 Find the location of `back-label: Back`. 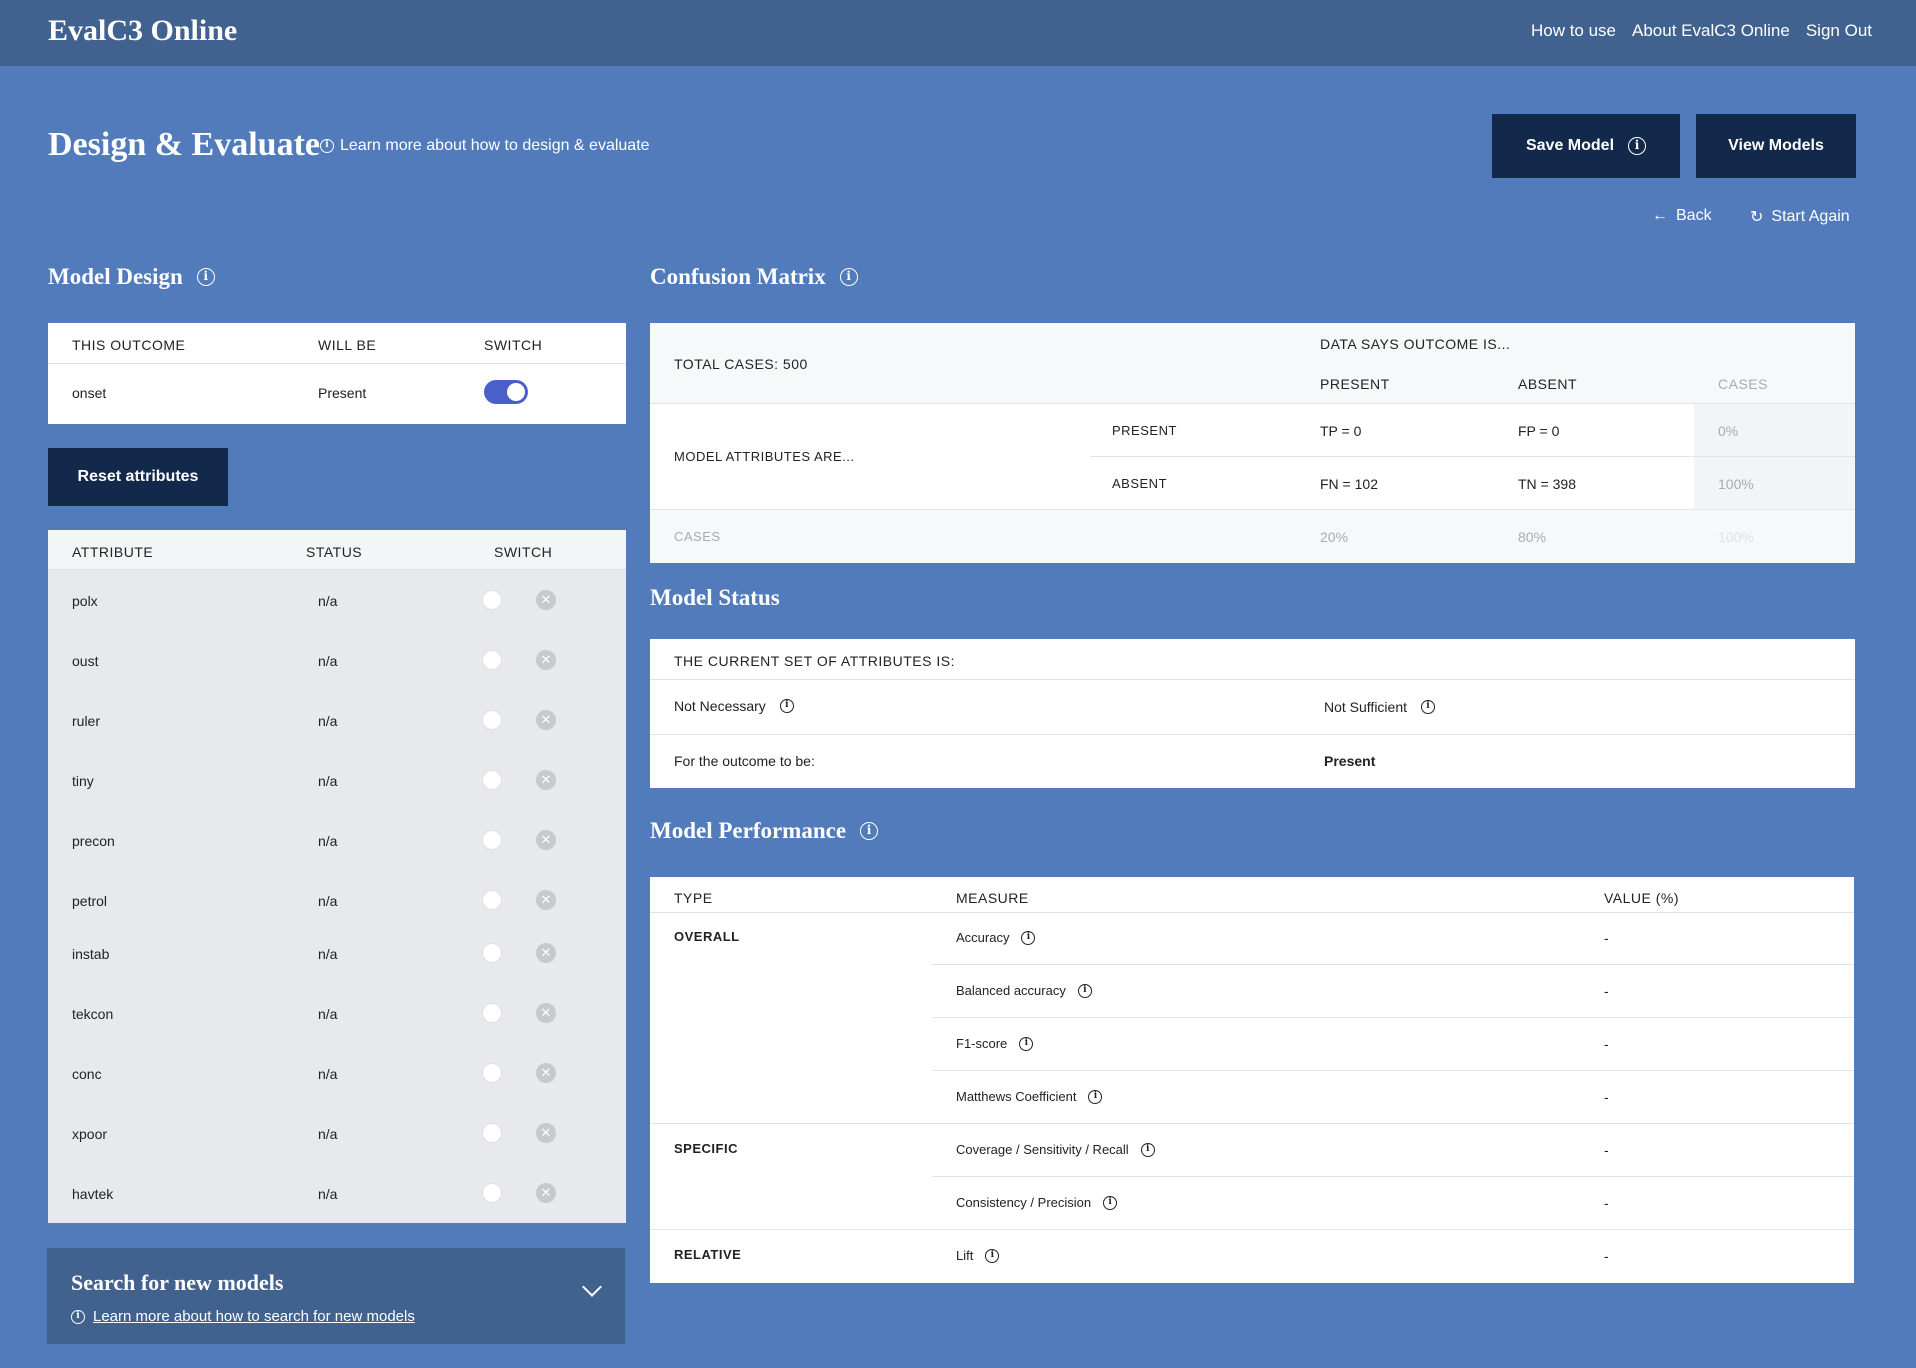

back-label: Back is located at coordinates (1694, 215).